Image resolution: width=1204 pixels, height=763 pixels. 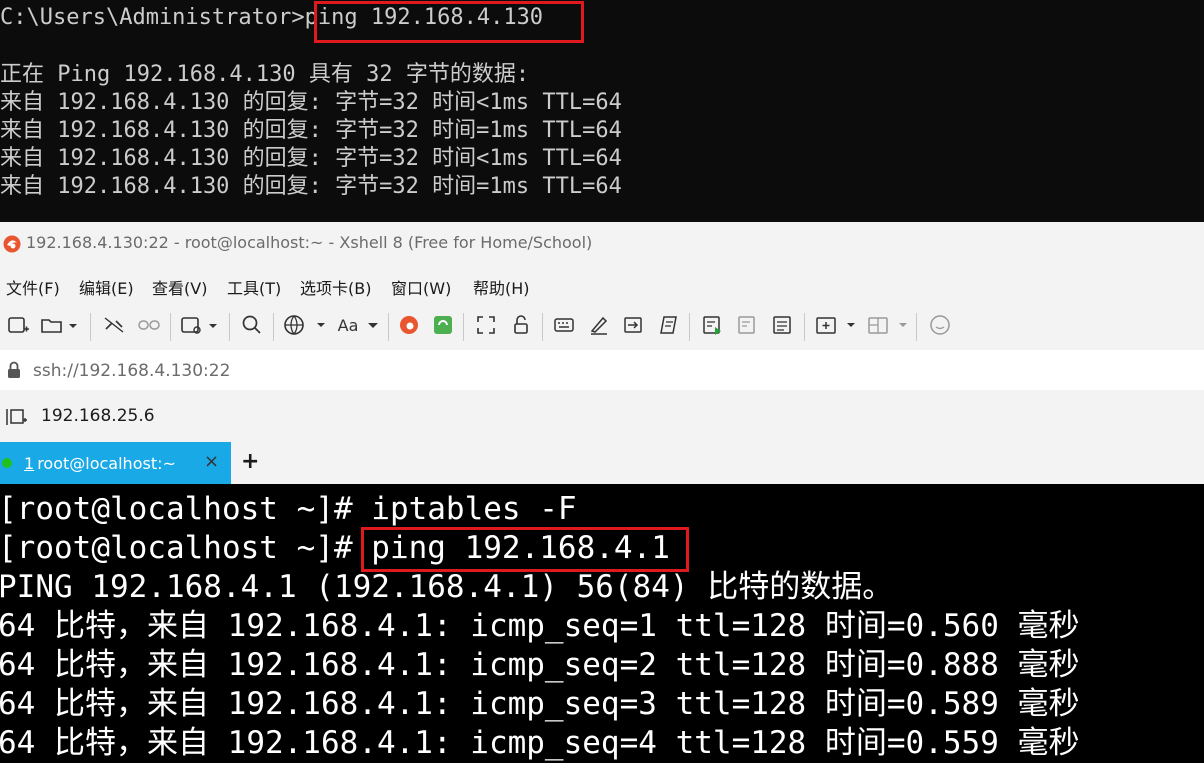 I want to click on session-icon, so click(x=17, y=419).